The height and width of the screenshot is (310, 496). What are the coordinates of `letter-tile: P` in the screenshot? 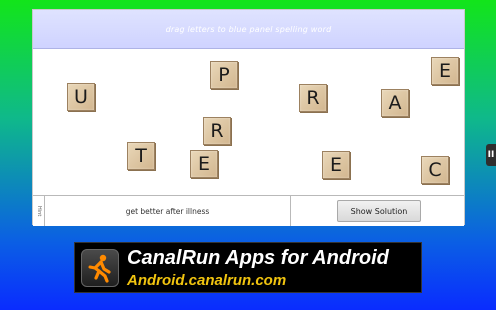 It's located at (224, 75).